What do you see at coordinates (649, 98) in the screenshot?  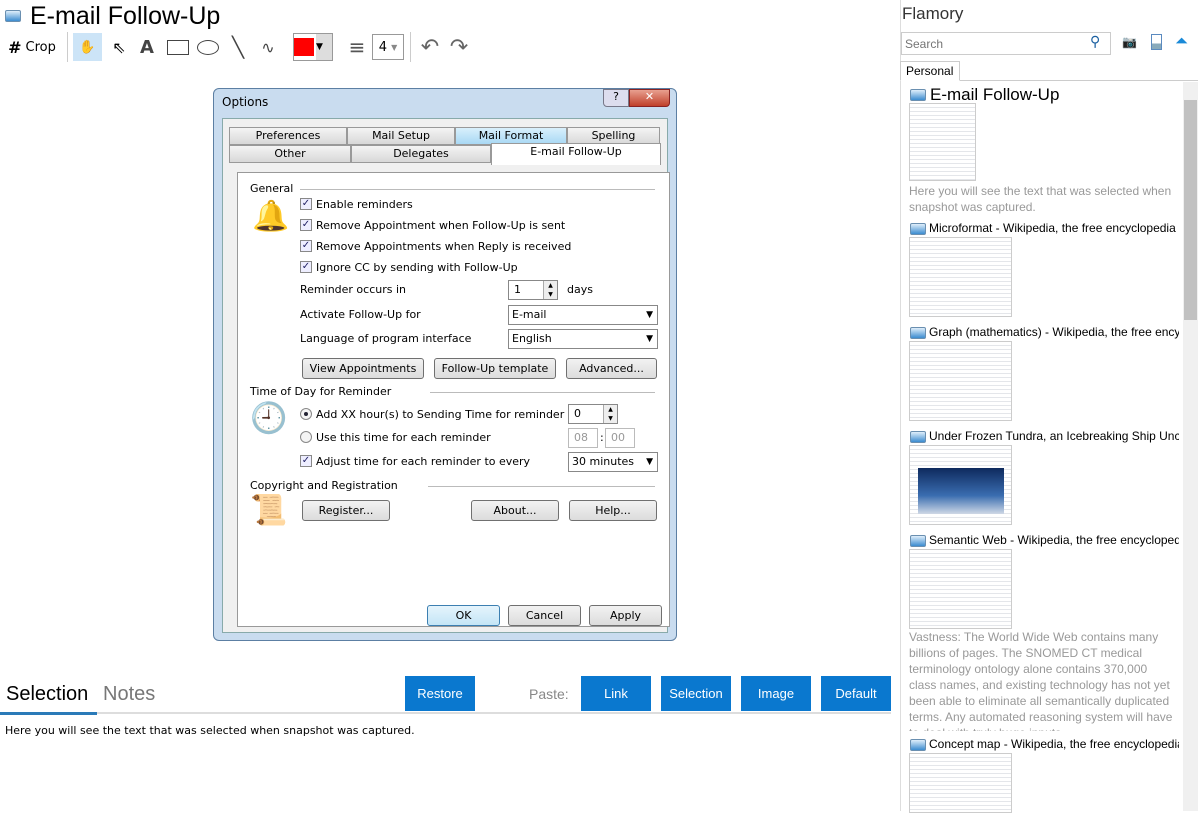 I see `close-button: ✕` at bounding box center [649, 98].